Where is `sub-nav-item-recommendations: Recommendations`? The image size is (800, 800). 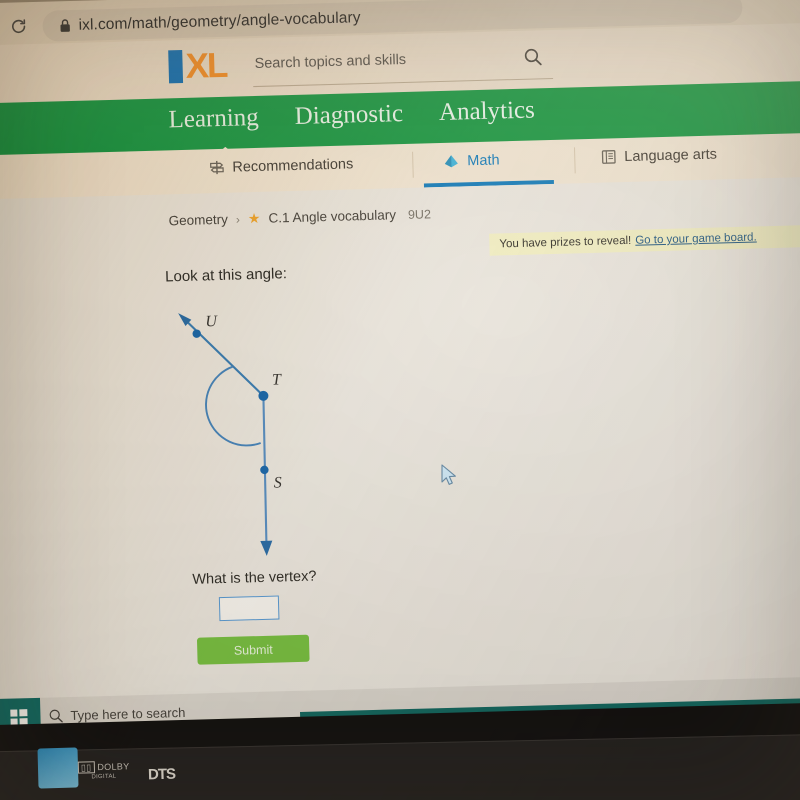
sub-nav-item-recommendations: Recommendations is located at coordinates (280, 165).